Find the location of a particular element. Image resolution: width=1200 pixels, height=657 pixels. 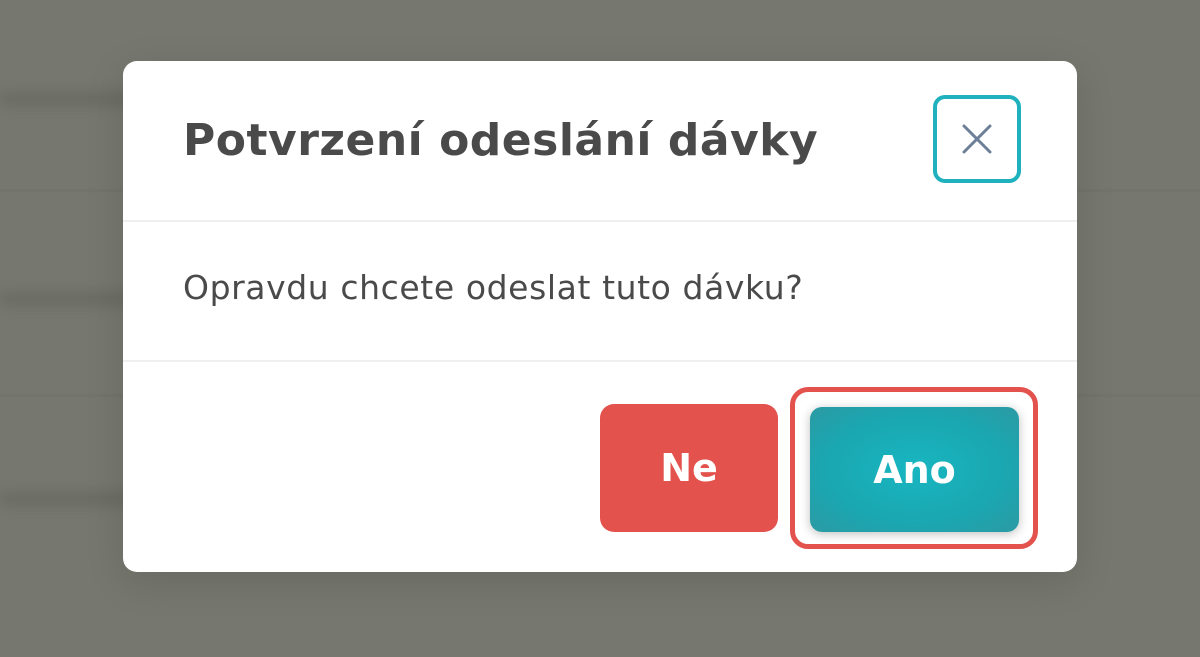

dialog-title: Potvrzení odeslání dávky is located at coordinates (501, 140).